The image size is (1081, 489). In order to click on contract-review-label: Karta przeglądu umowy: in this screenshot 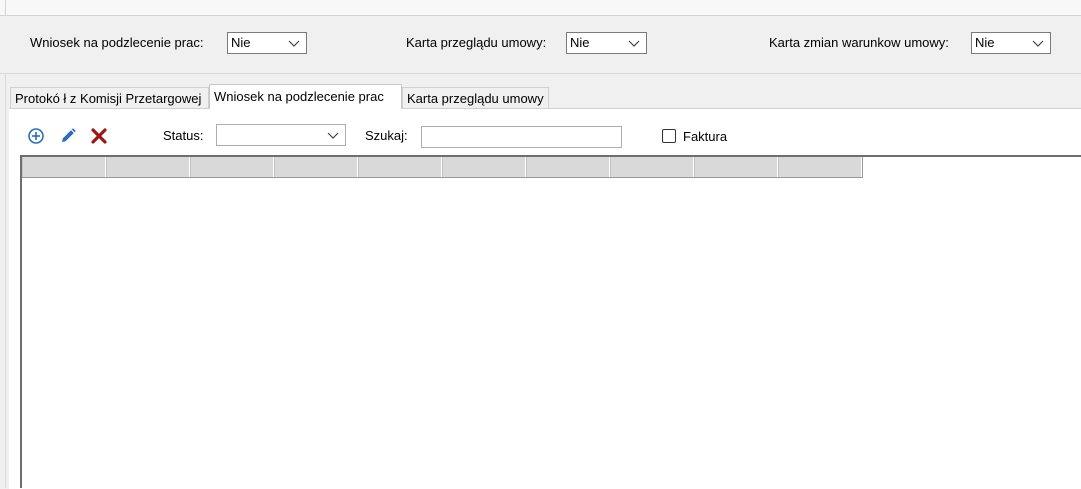, I will do `click(476, 42)`.